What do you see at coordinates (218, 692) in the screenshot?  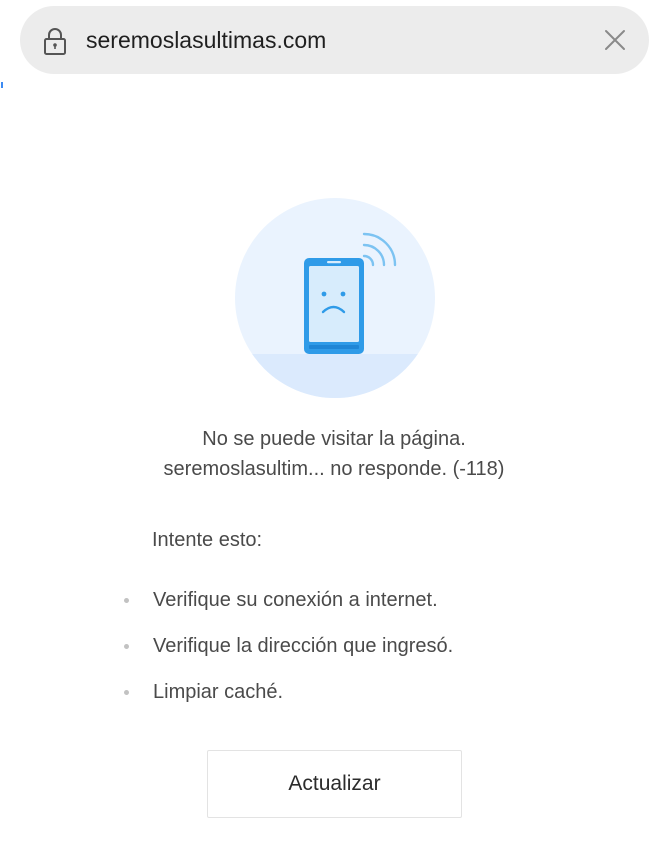 I see `suggestion-text: Limpiar caché.` at bounding box center [218, 692].